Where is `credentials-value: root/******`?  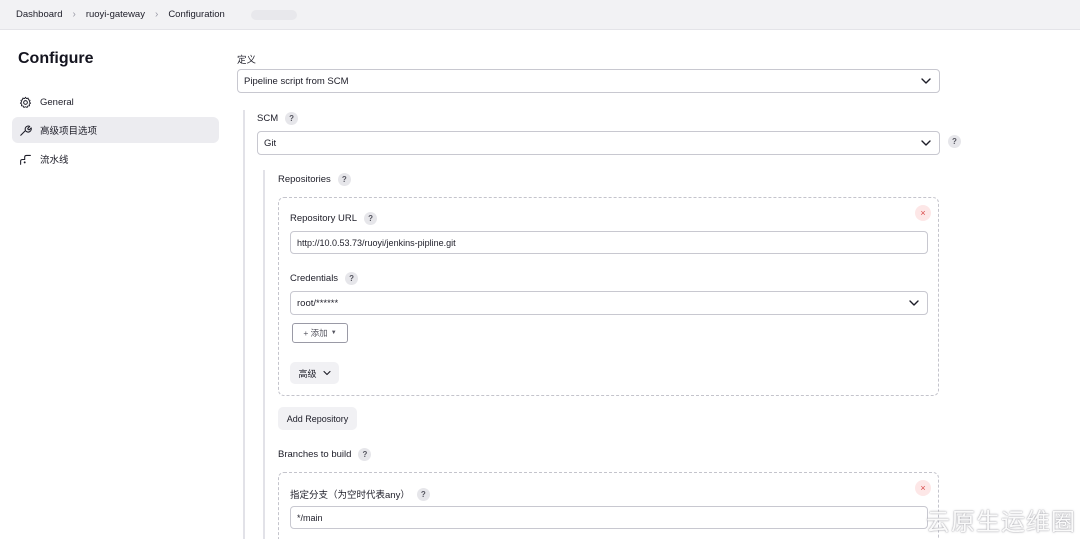
credentials-value: root/****** is located at coordinates (318, 303).